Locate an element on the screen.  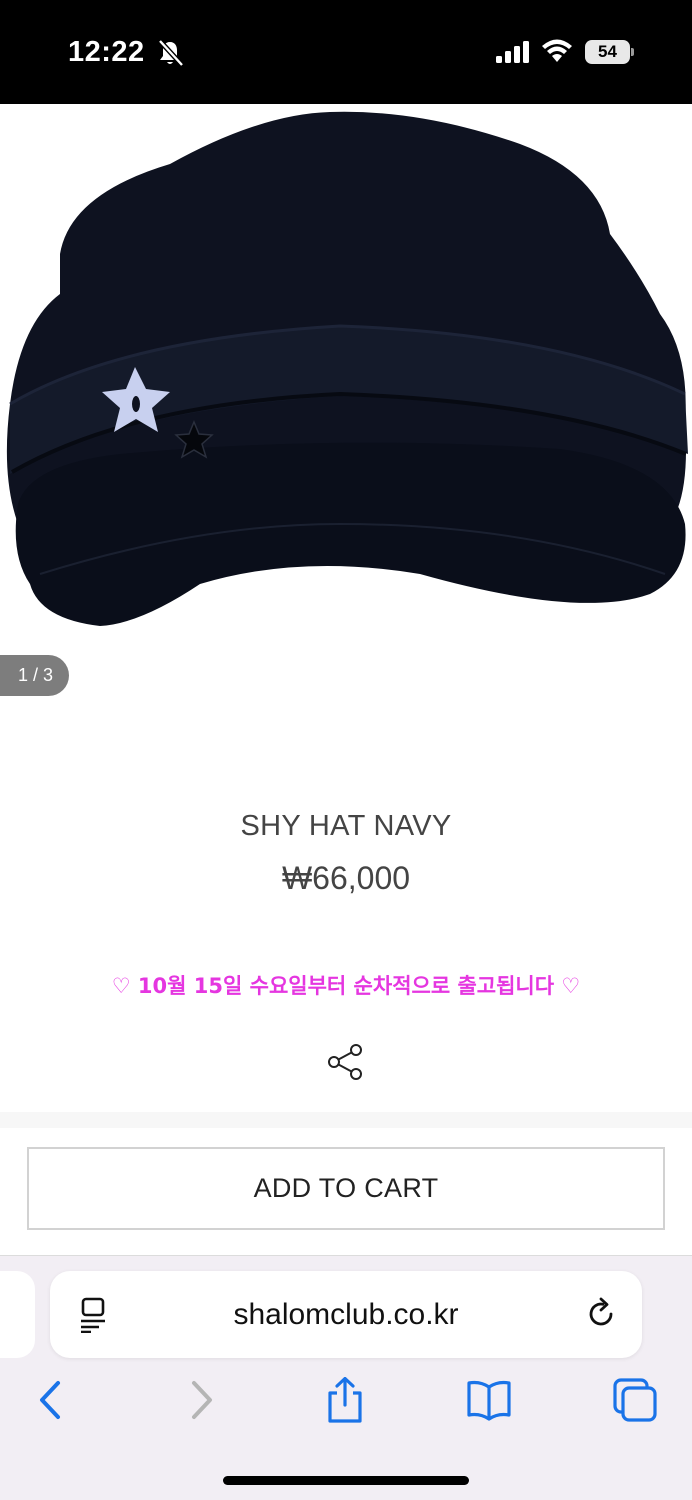
wifi-icon is located at coordinates (557, 50).